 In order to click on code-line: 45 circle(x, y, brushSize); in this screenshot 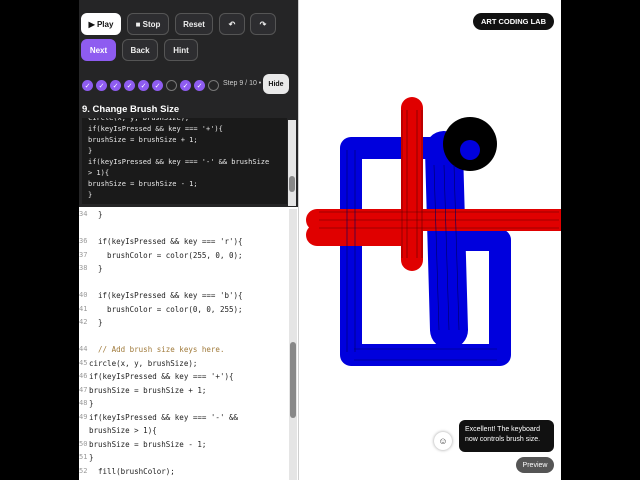, I will do `click(185, 365)`.